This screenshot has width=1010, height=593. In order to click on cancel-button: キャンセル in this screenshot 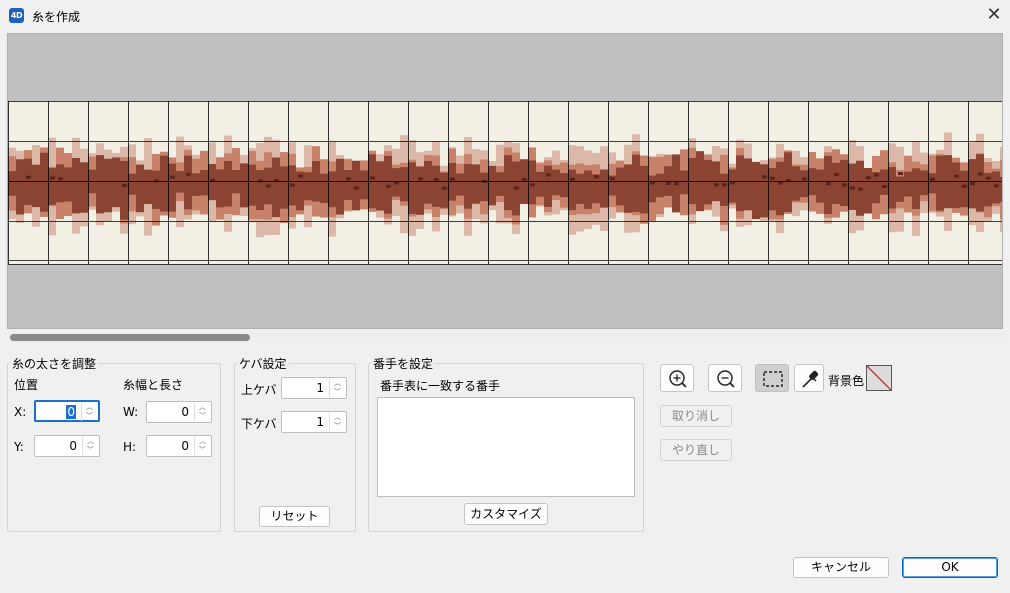, I will do `click(841, 567)`.